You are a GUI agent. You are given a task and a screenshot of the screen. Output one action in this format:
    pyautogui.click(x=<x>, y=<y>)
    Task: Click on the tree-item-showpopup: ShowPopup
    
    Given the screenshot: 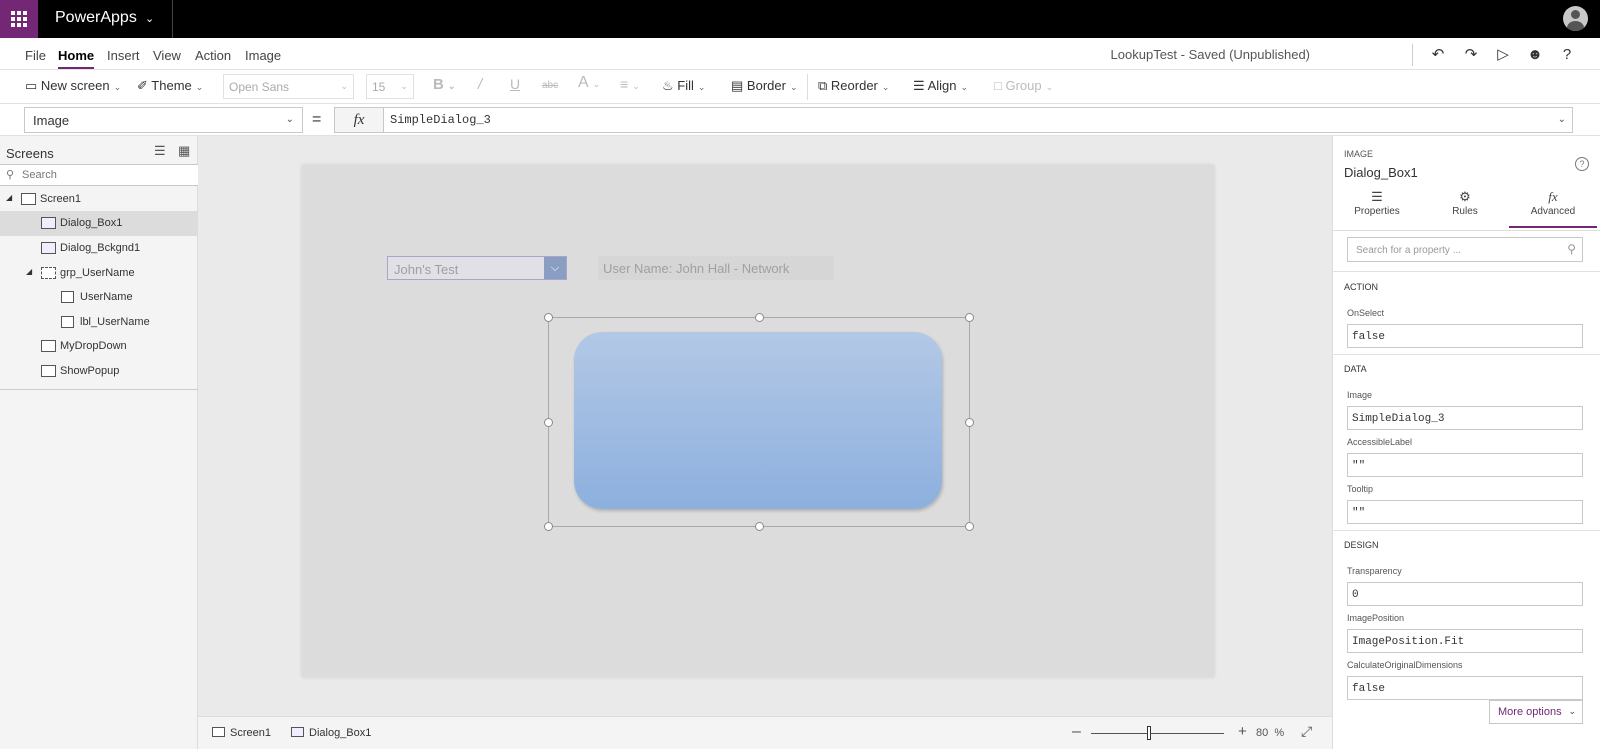 What is the action you would take?
    pyautogui.click(x=99, y=371)
    